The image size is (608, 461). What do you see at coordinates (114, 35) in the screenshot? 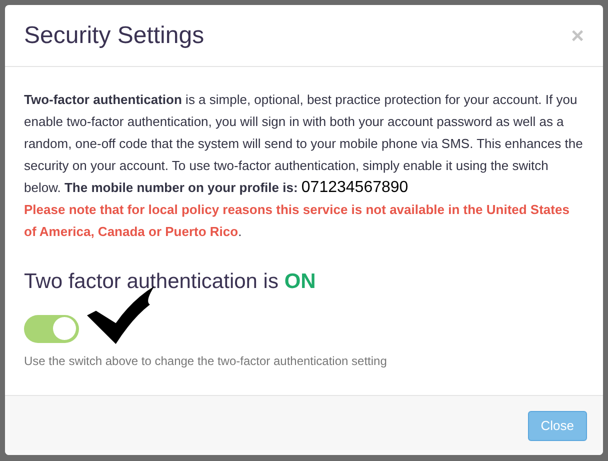
I see `dialog-title: Security Settings` at bounding box center [114, 35].